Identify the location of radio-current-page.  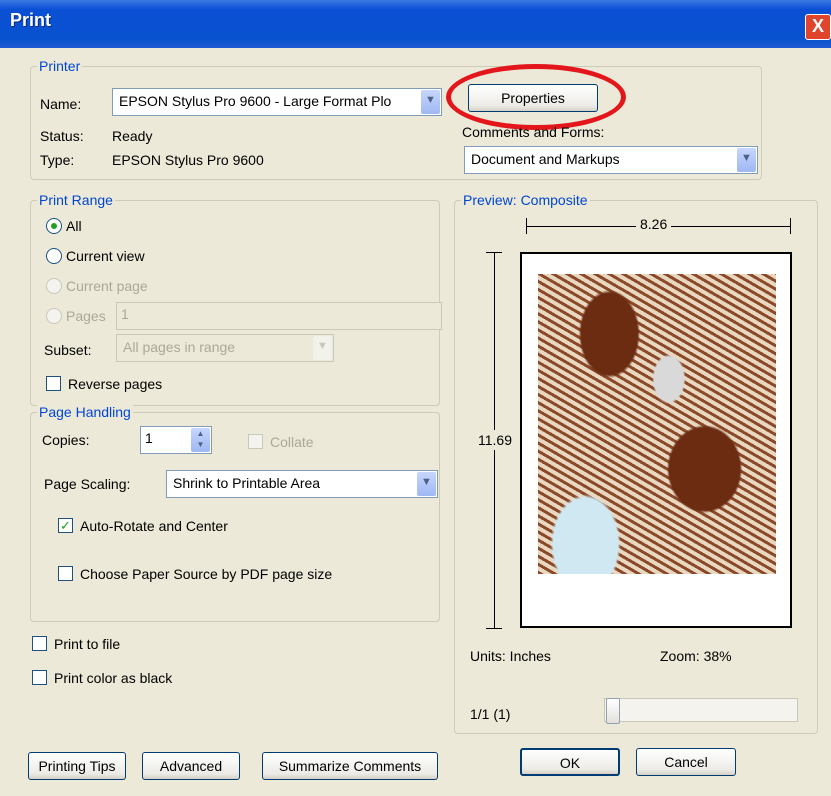
(54, 286).